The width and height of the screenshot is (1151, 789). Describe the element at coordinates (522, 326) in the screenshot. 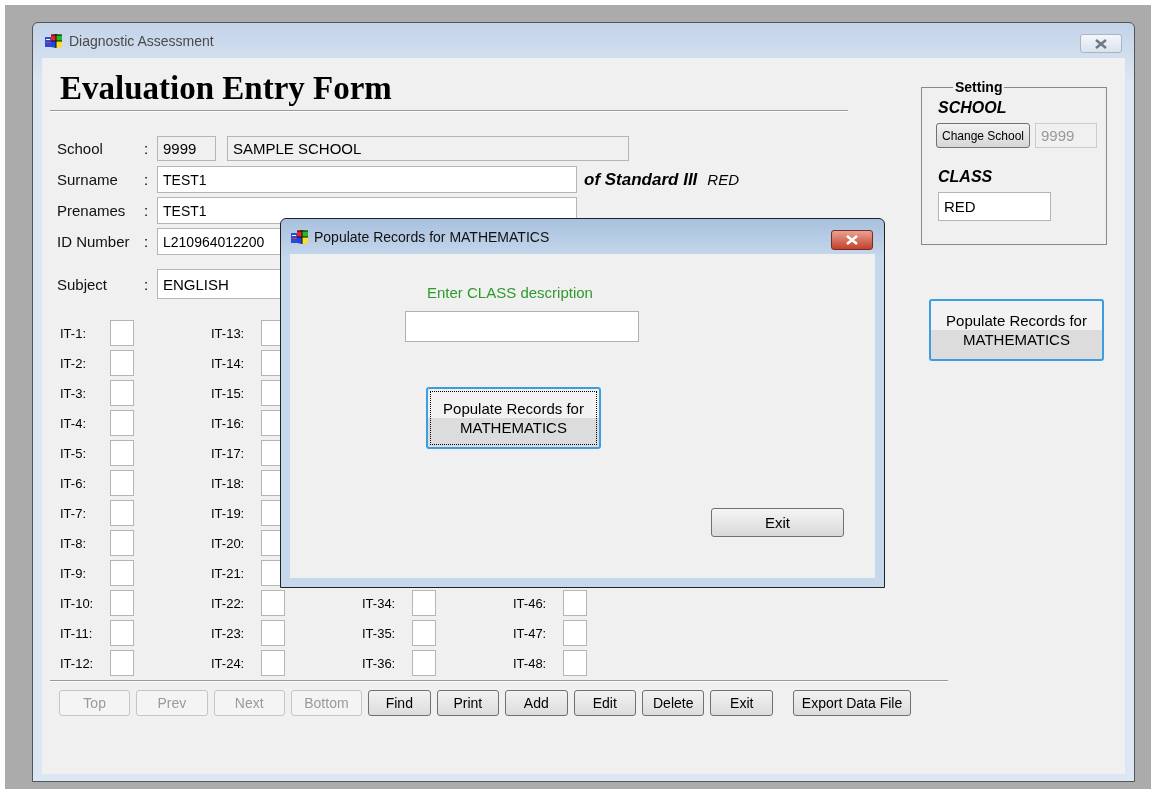

I see `class-description-field` at that location.